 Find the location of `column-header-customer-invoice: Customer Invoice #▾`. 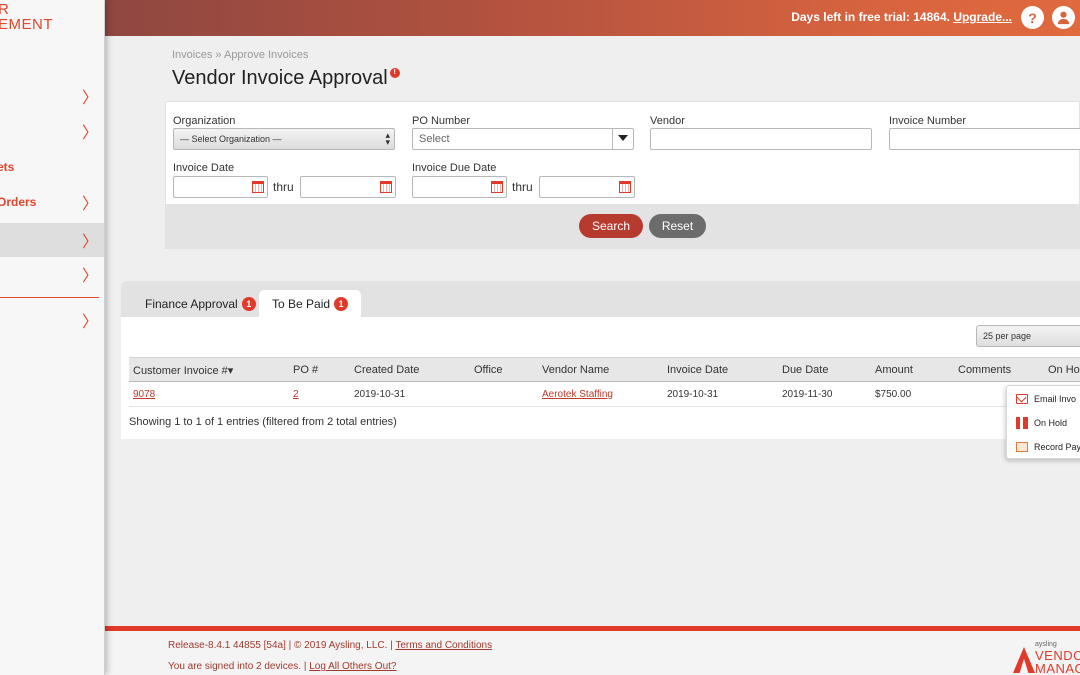

column-header-customer-invoice: Customer Invoice #▾ is located at coordinates (183, 370).